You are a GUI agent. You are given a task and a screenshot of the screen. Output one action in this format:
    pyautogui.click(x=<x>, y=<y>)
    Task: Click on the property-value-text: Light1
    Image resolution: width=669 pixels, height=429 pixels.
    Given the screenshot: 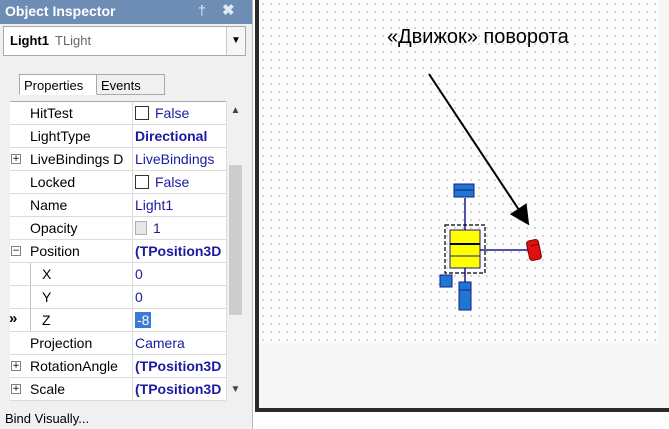 What is the action you would take?
    pyautogui.click(x=154, y=205)
    